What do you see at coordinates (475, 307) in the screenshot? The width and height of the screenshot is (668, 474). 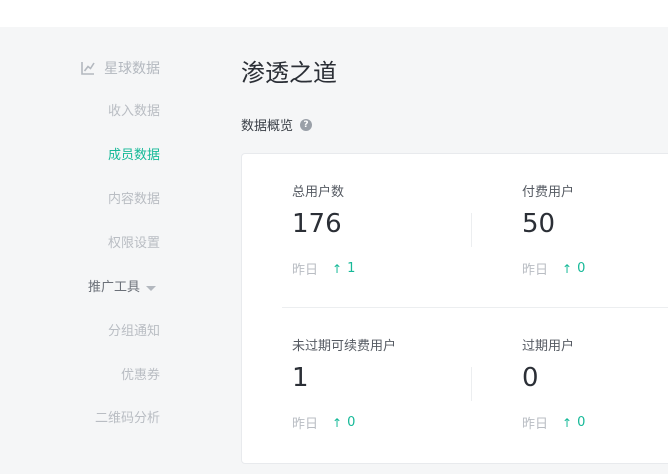 I see `row-divider` at bounding box center [475, 307].